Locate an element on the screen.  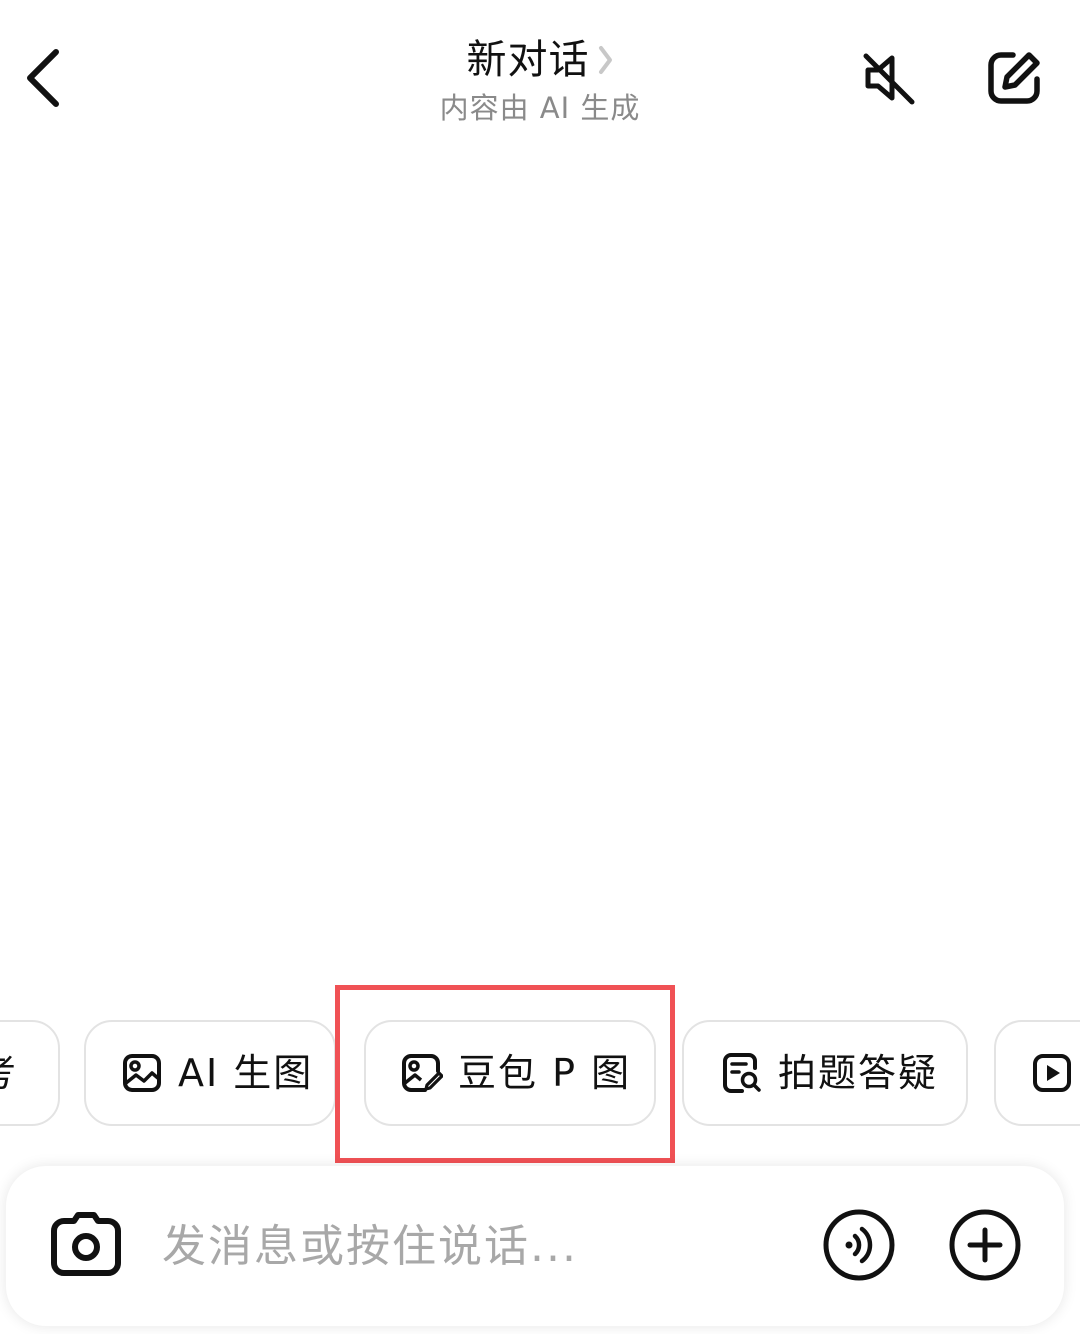
image-edit-icon is located at coordinates (422, 1073).